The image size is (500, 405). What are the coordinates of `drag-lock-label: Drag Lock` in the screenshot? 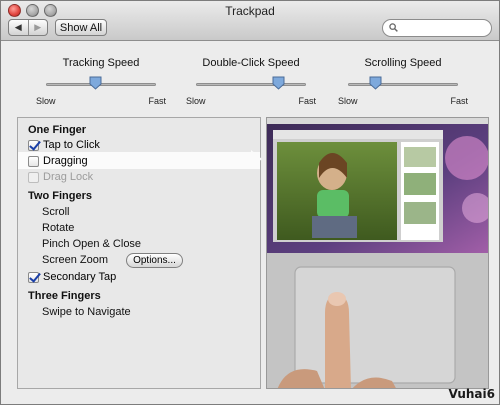 It's located at (68, 177).